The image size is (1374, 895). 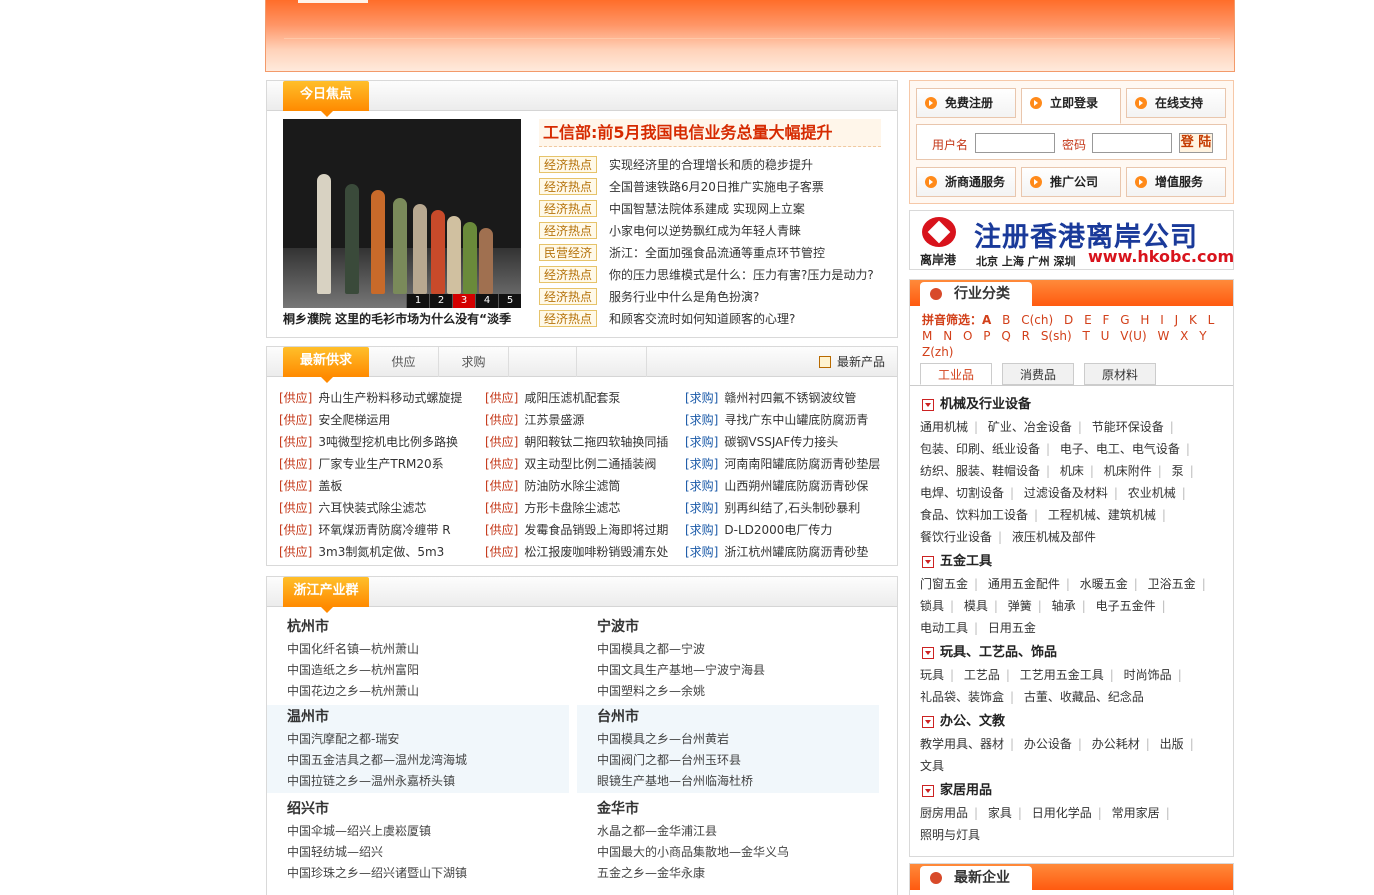 What do you see at coordinates (1066, 493) in the screenshot?
I see `category-link: 过滤设备及材料` at bounding box center [1066, 493].